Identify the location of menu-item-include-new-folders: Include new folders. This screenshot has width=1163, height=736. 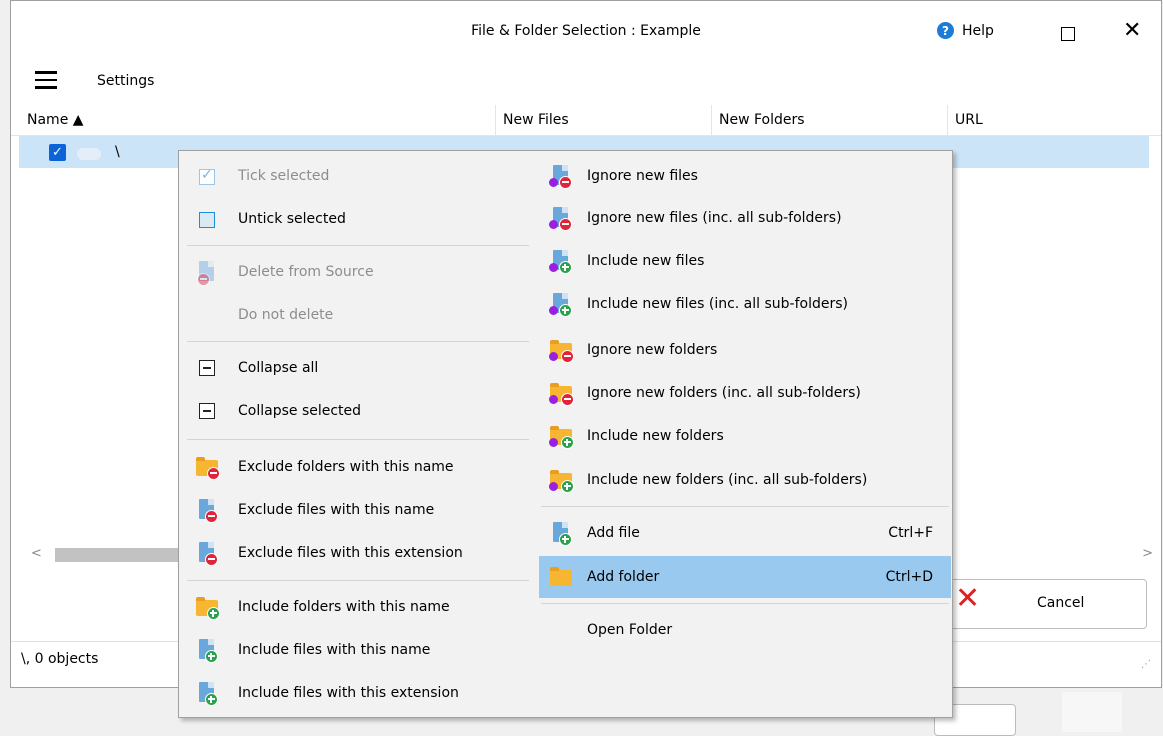
(745, 436).